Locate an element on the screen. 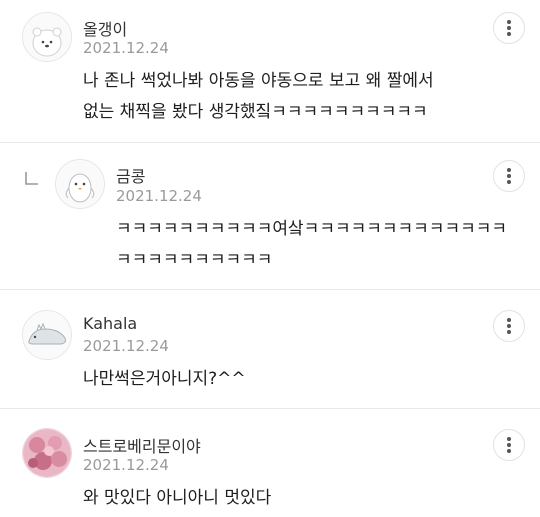 This screenshot has width=540, height=517. comment-author: Kahala is located at coordinates (110, 323).